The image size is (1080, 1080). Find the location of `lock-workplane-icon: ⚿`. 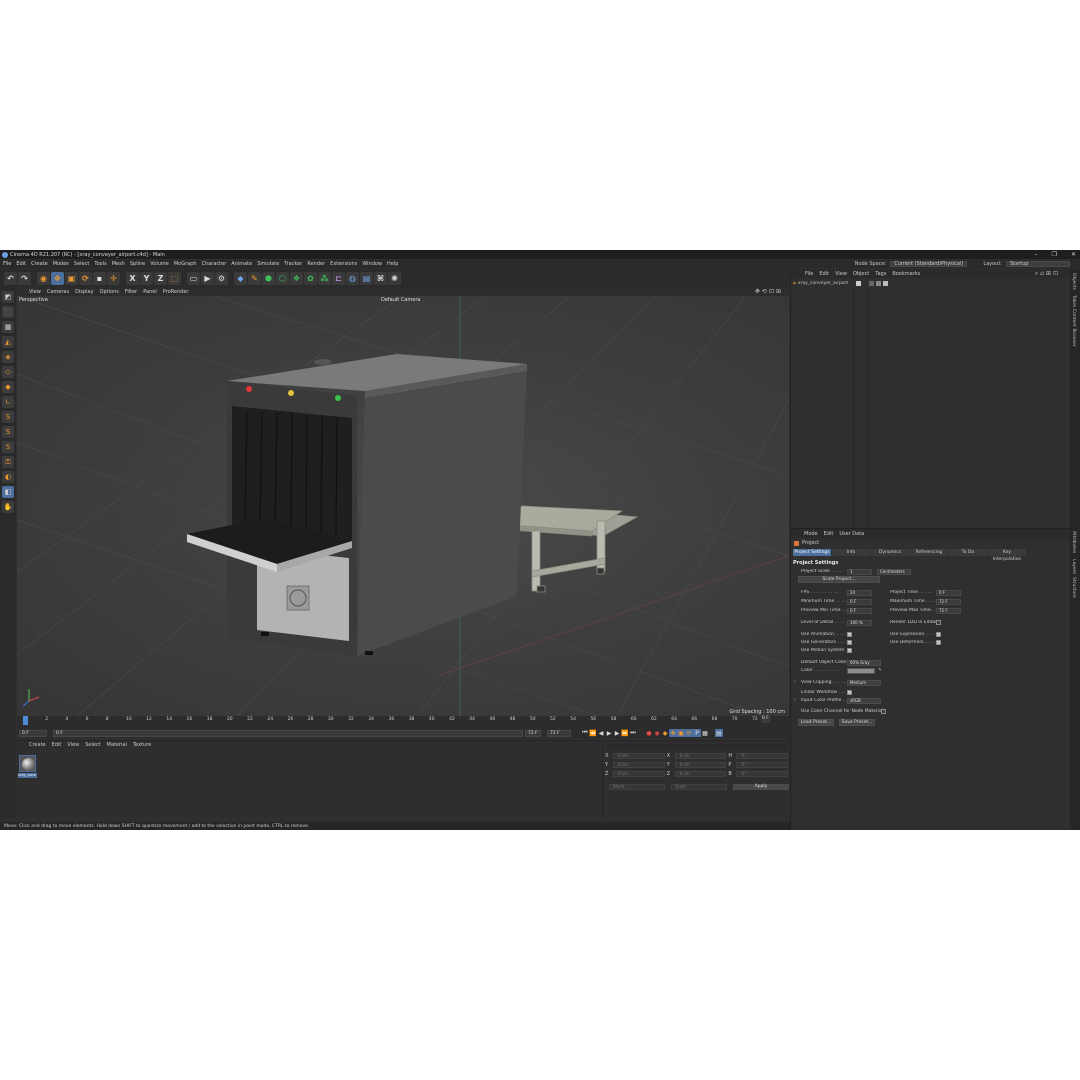

lock-workplane-icon: ⚿ is located at coordinates (8, 462).